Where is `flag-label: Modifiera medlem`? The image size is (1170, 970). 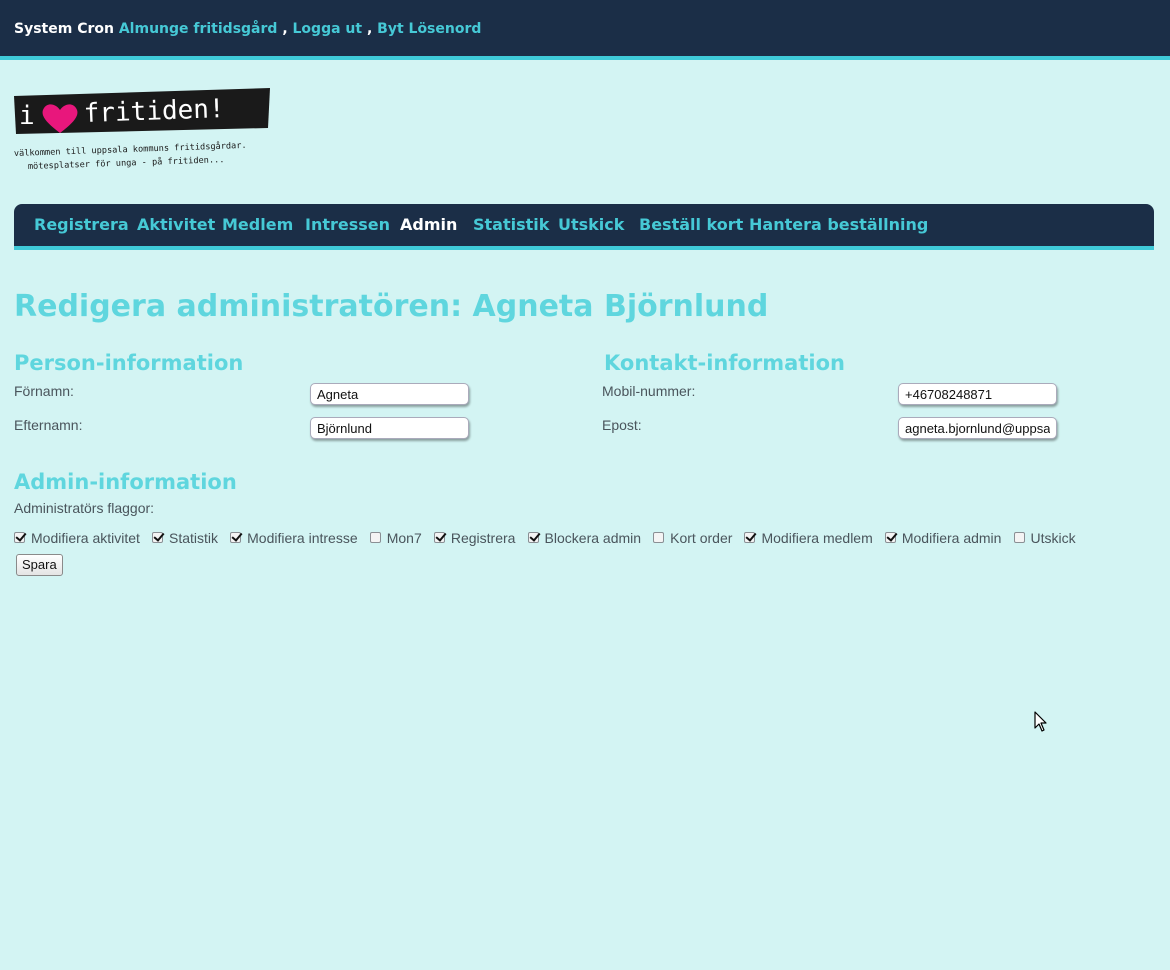 flag-label: Modifiera medlem is located at coordinates (817, 537).